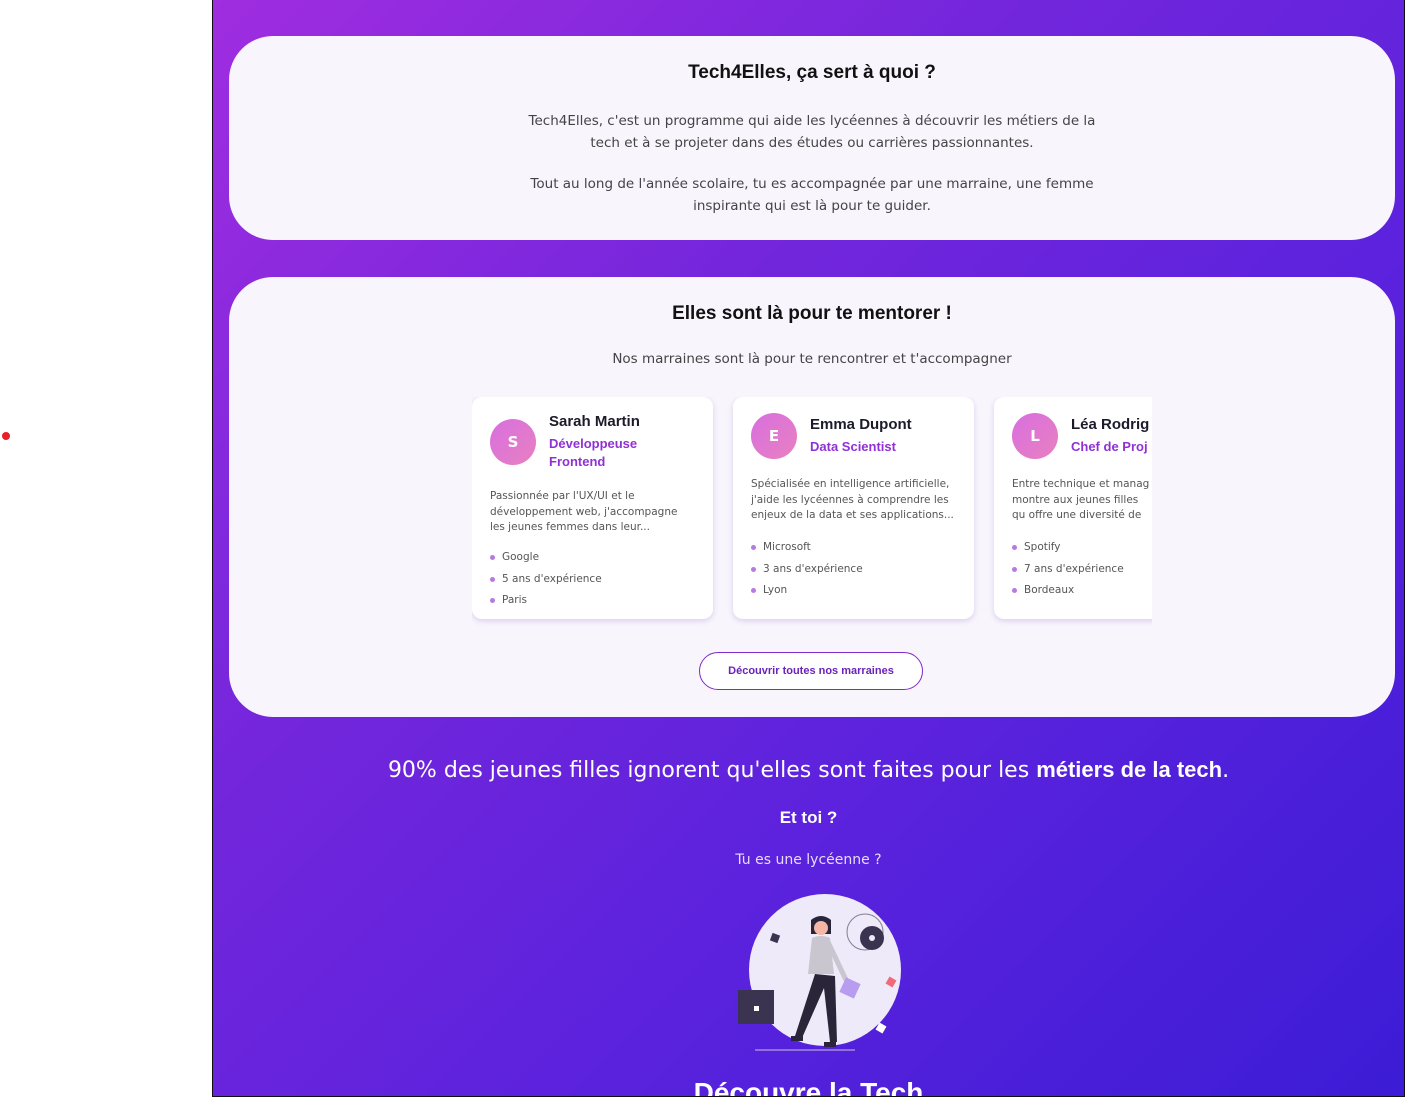 The height and width of the screenshot is (1098, 1405). I want to click on mentor-experience: 3 ans d'expérience, so click(853, 570).